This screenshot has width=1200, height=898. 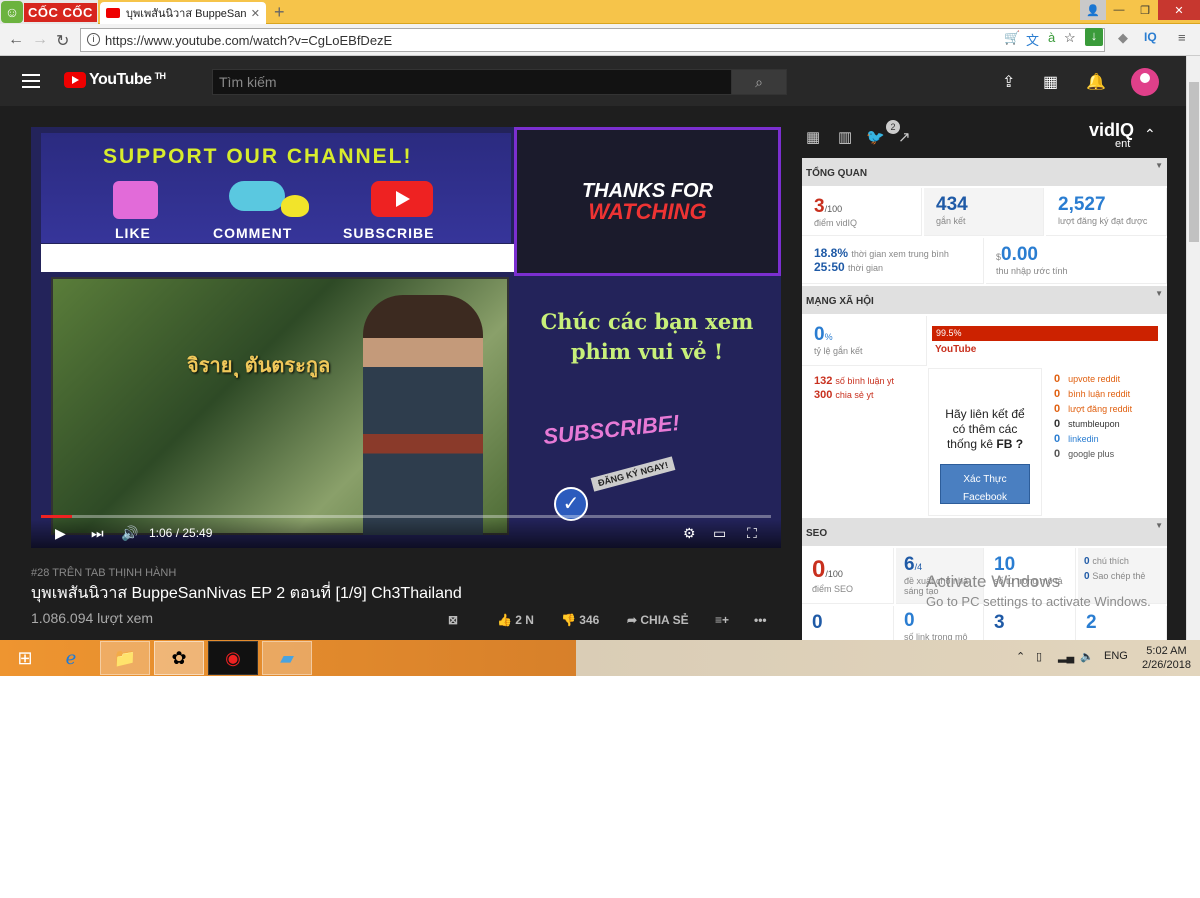 What do you see at coordinates (255, 13) in the screenshot?
I see `close-tab-icon: ✕` at bounding box center [255, 13].